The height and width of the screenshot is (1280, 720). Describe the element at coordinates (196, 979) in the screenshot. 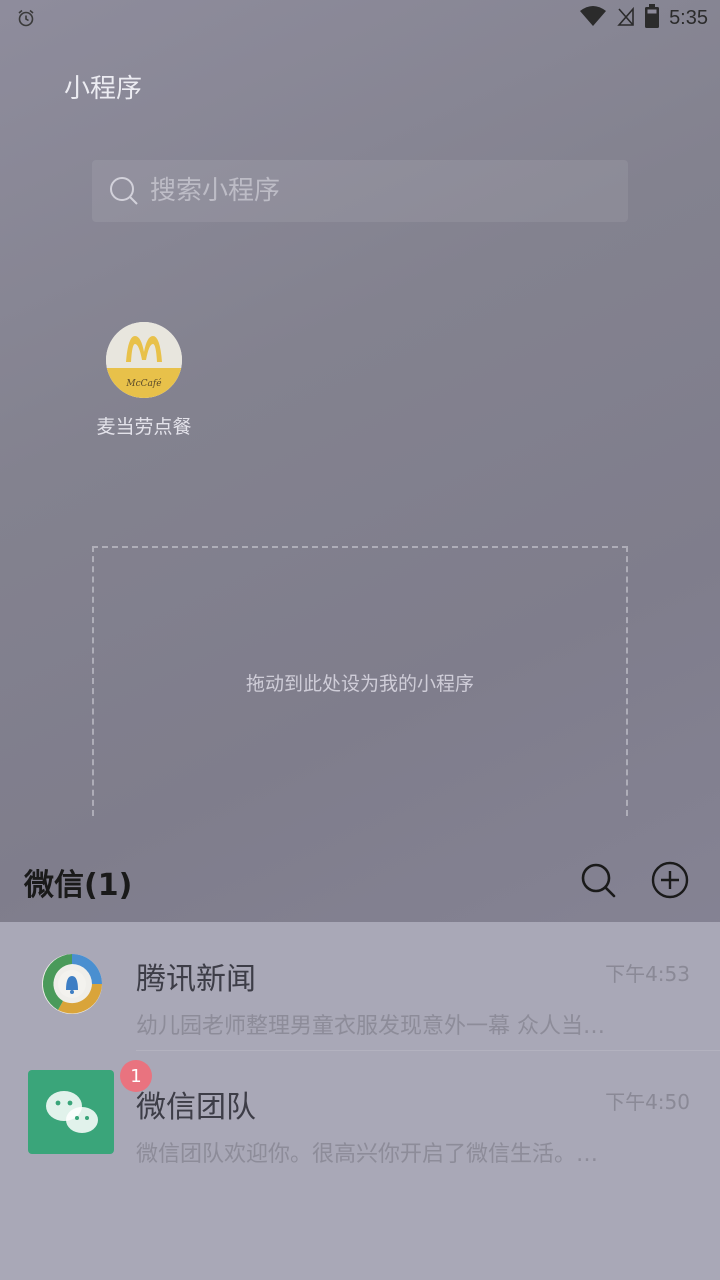

I see `chat-name: 腾讯新闻` at that location.